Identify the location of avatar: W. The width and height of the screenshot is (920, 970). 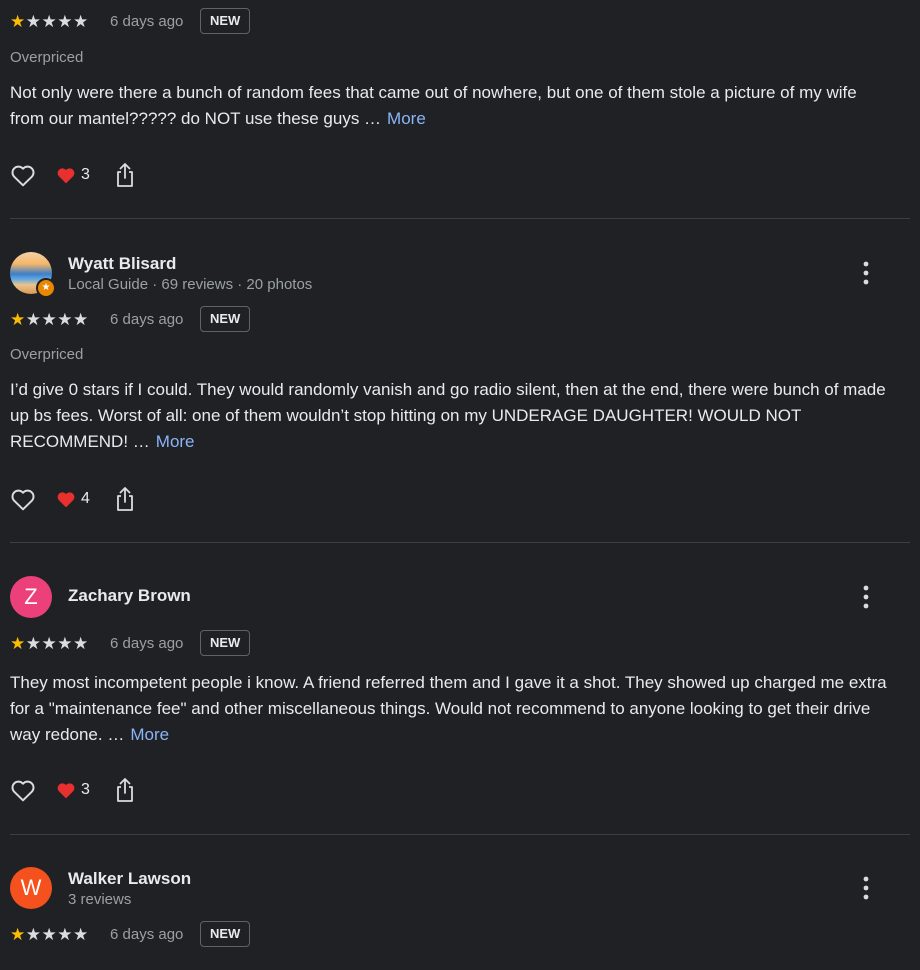
(31, 888).